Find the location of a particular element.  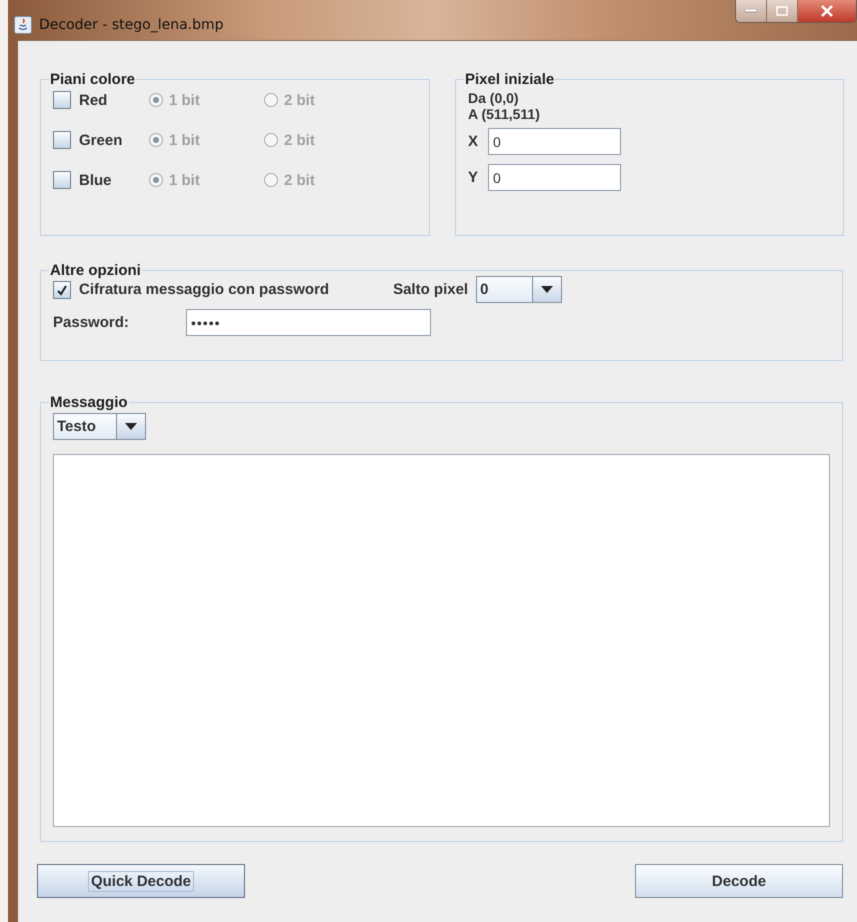

checkbox-label: Green is located at coordinates (101, 140).